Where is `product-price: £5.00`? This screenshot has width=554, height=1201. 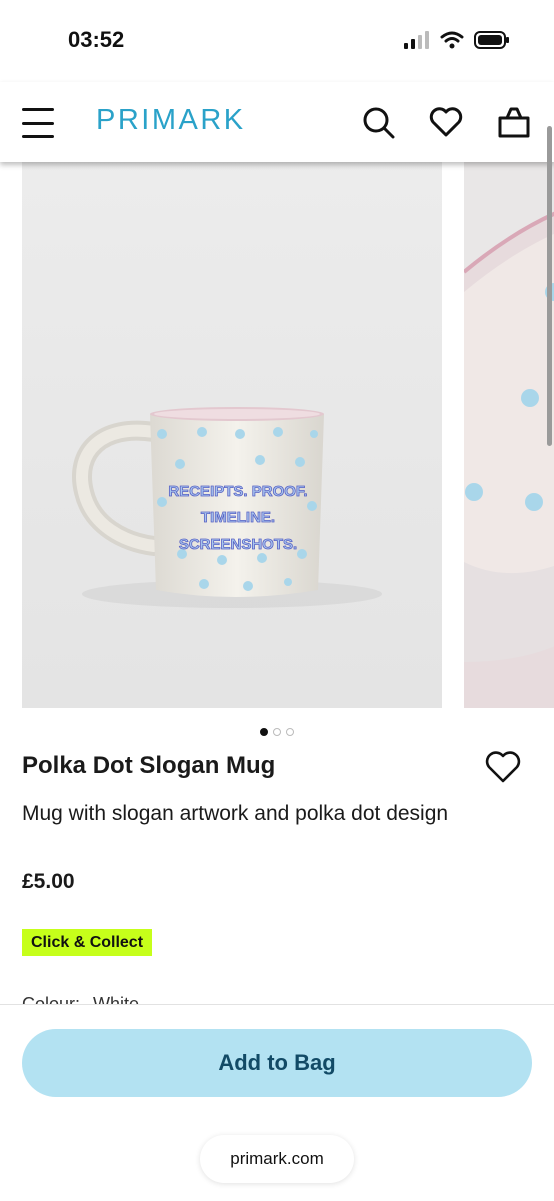 product-price: £5.00 is located at coordinates (48, 881).